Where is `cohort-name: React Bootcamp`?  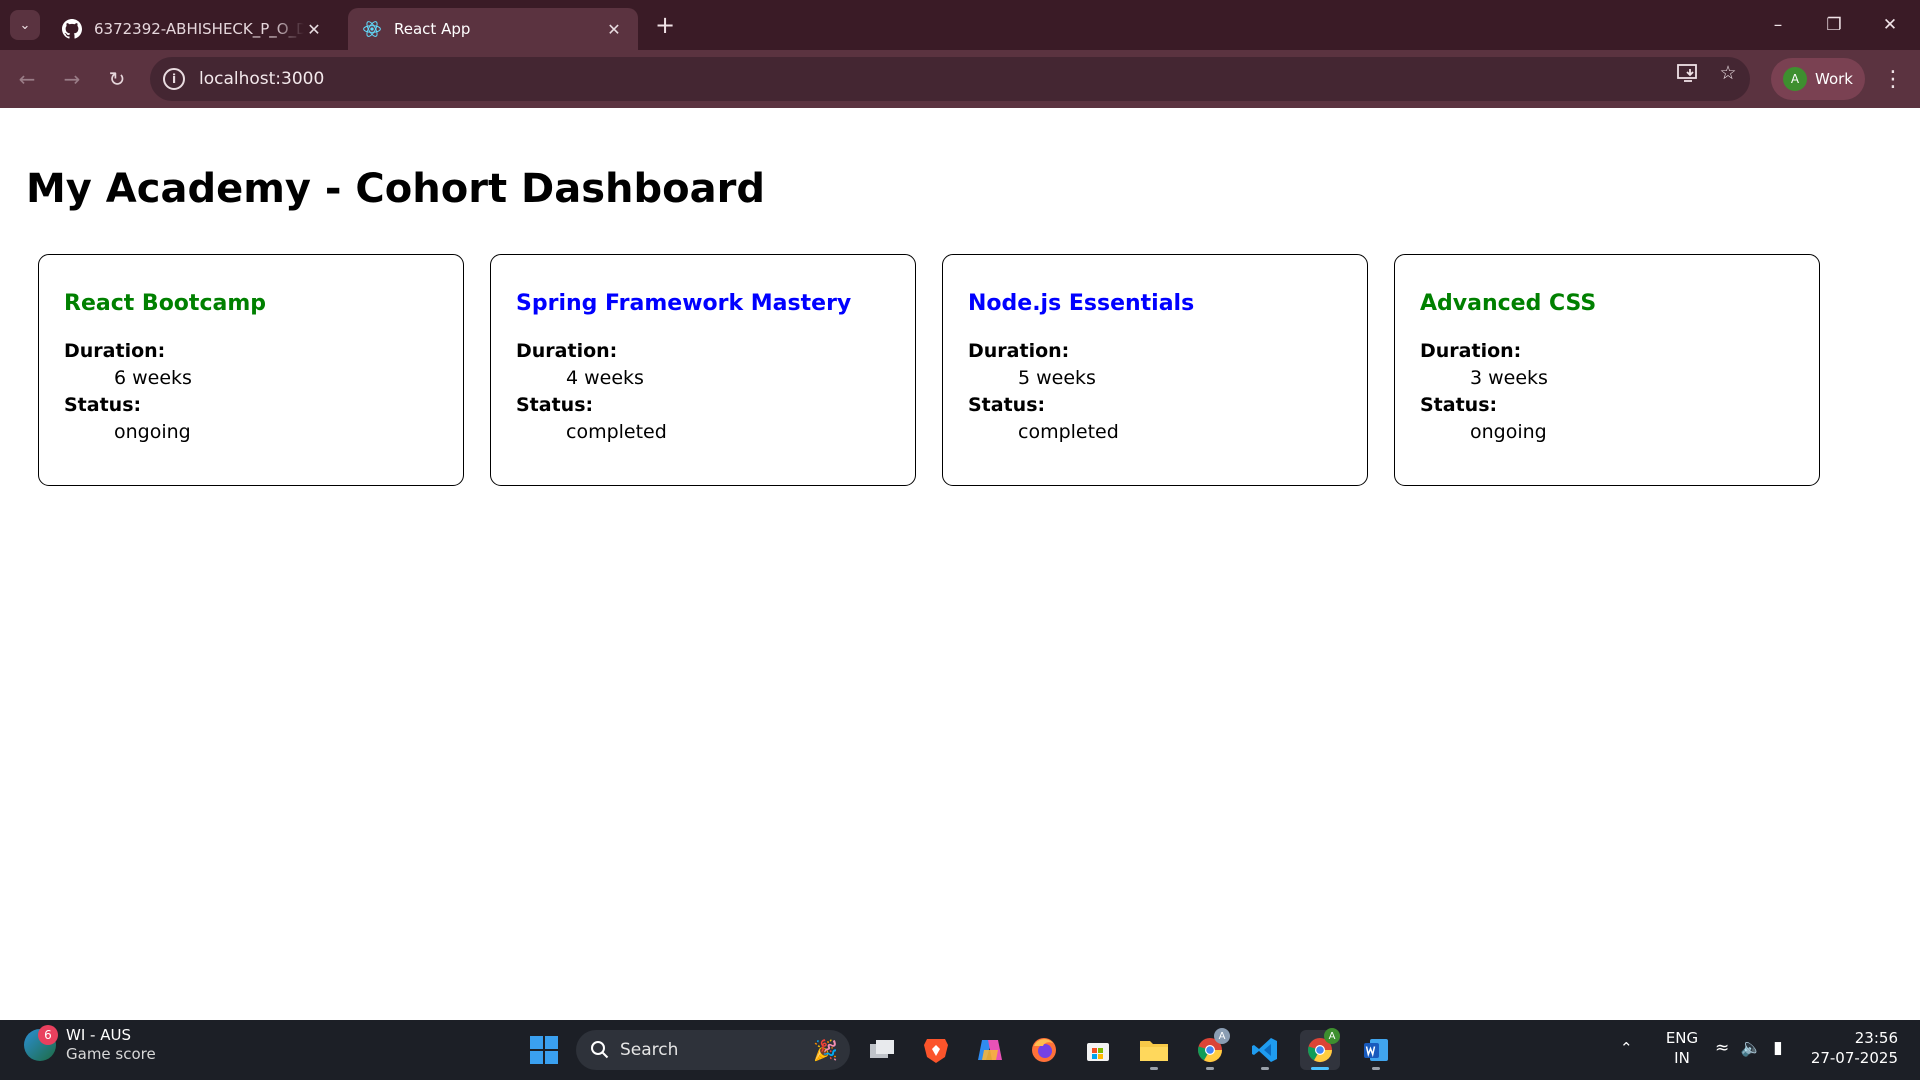 cohort-name: React Bootcamp is located at coordinates (165, 303).